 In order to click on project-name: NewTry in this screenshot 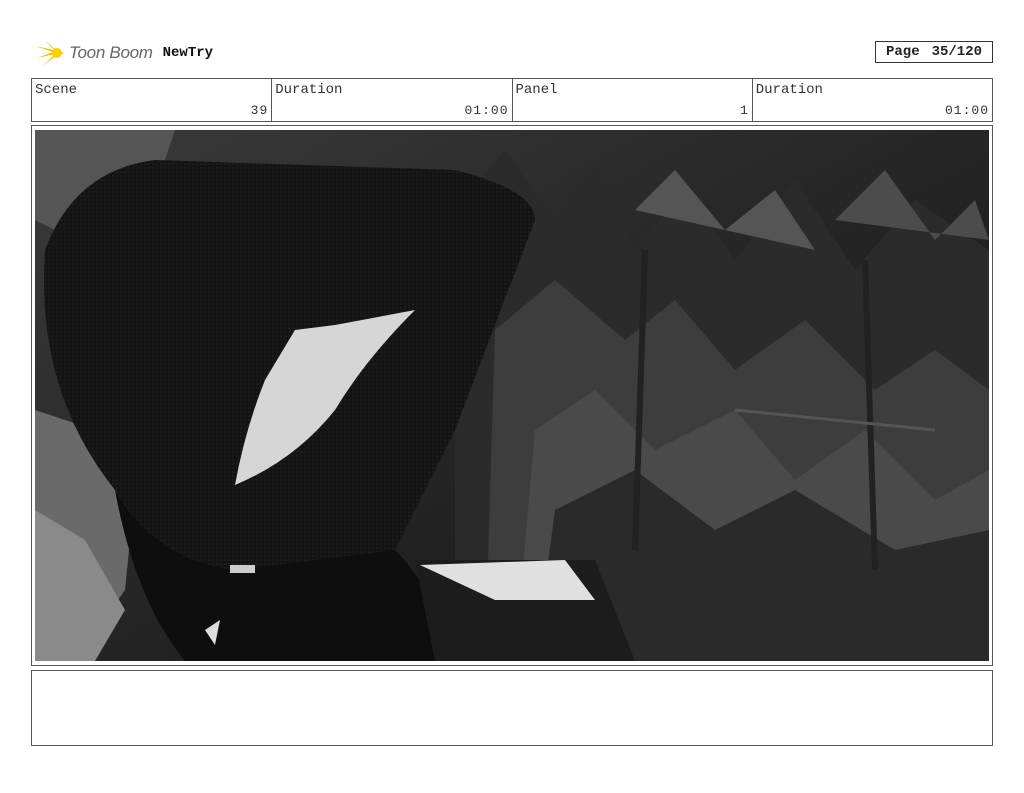, I will do `click(188, 53)`.